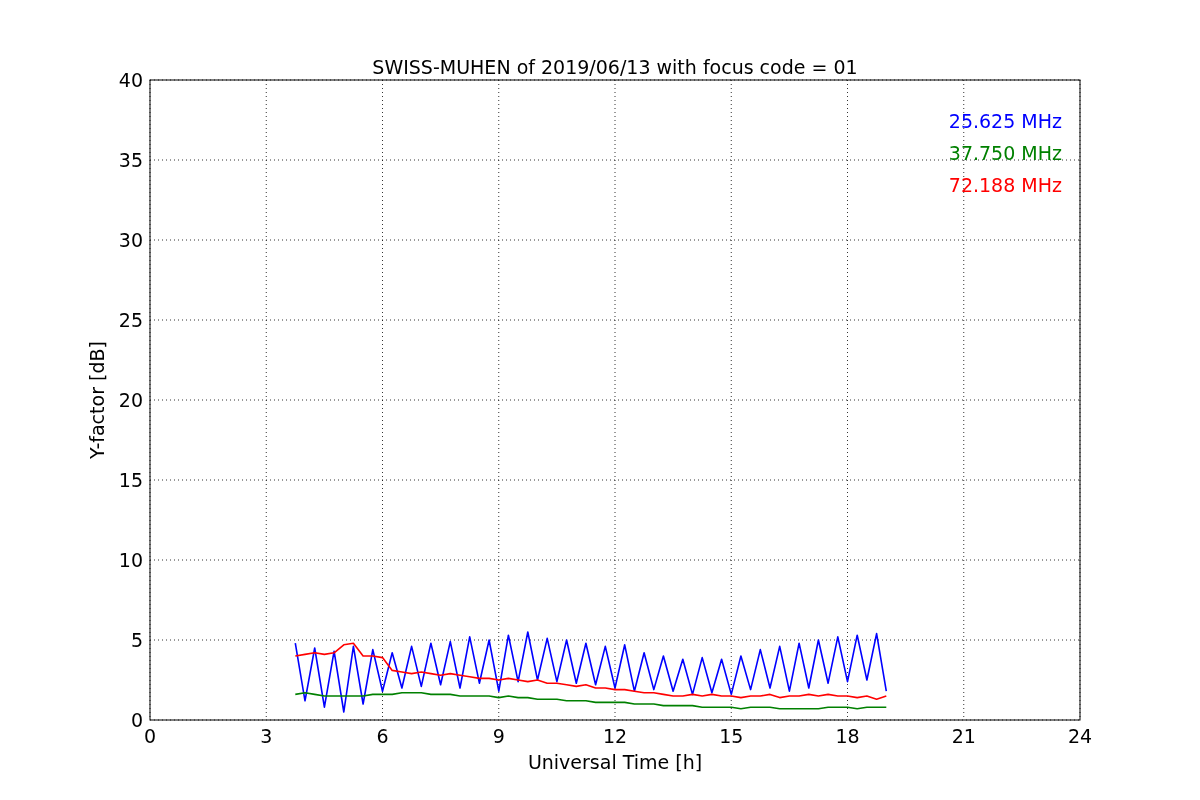 This screenshot has width=1200, height=800. I want to click on y-tick-label: 5, so click(136, 640).